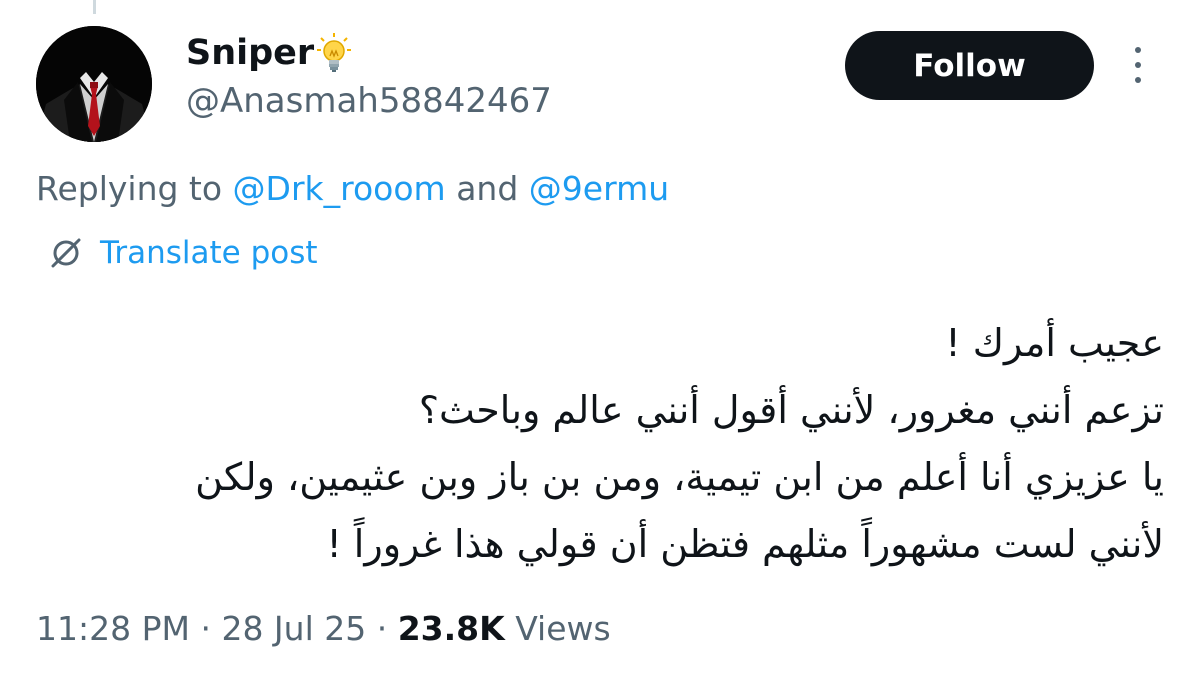  I want to click on avatar, so click(94, 84).